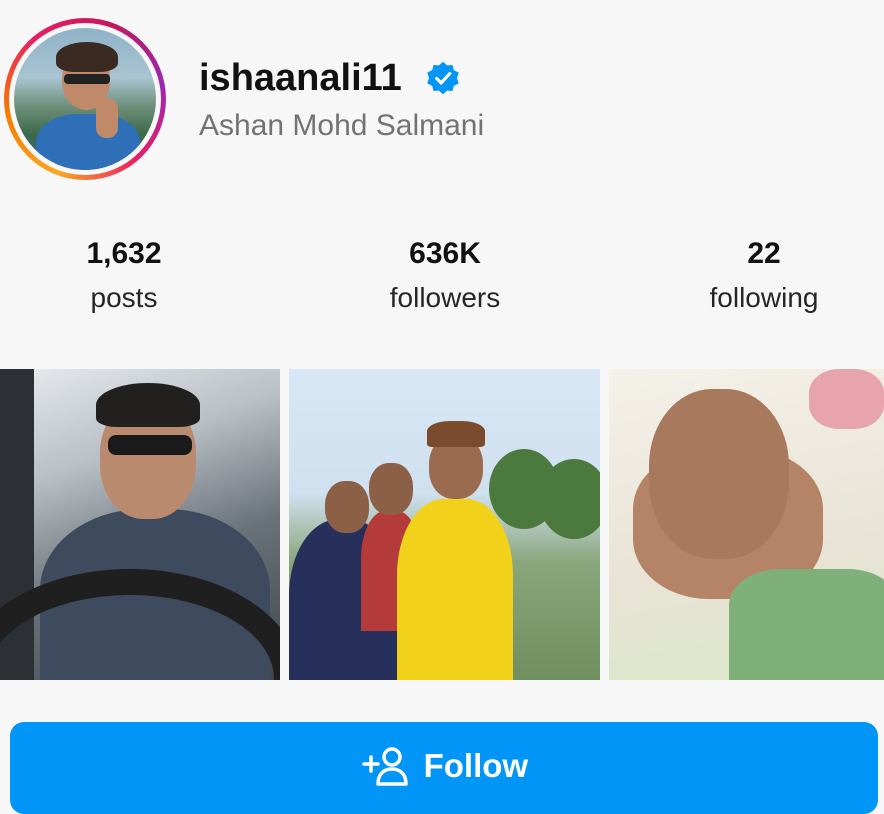 This screenshot has height=814, width=884. What do you see at coordinates (443, 78) in the screenshot?
I see `verified-badge-icon` at bounding box center [443, 78].